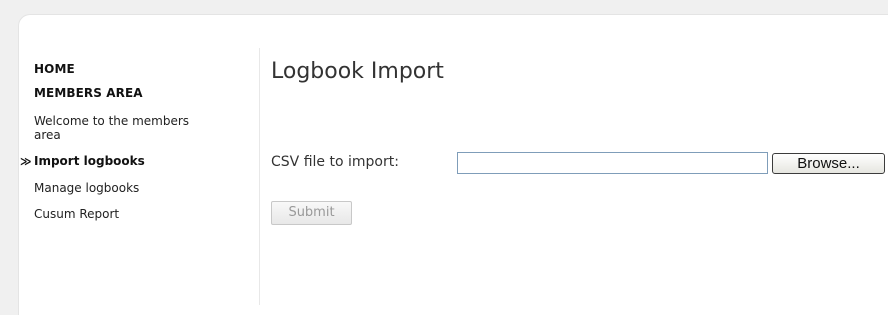 Image resolution: width=888 pixels, height=315 pixels. Describe the element at coordinates (124, 128) in the screenshot. I see `sidebar-item-welcome: Welcome to the members area` at that location.